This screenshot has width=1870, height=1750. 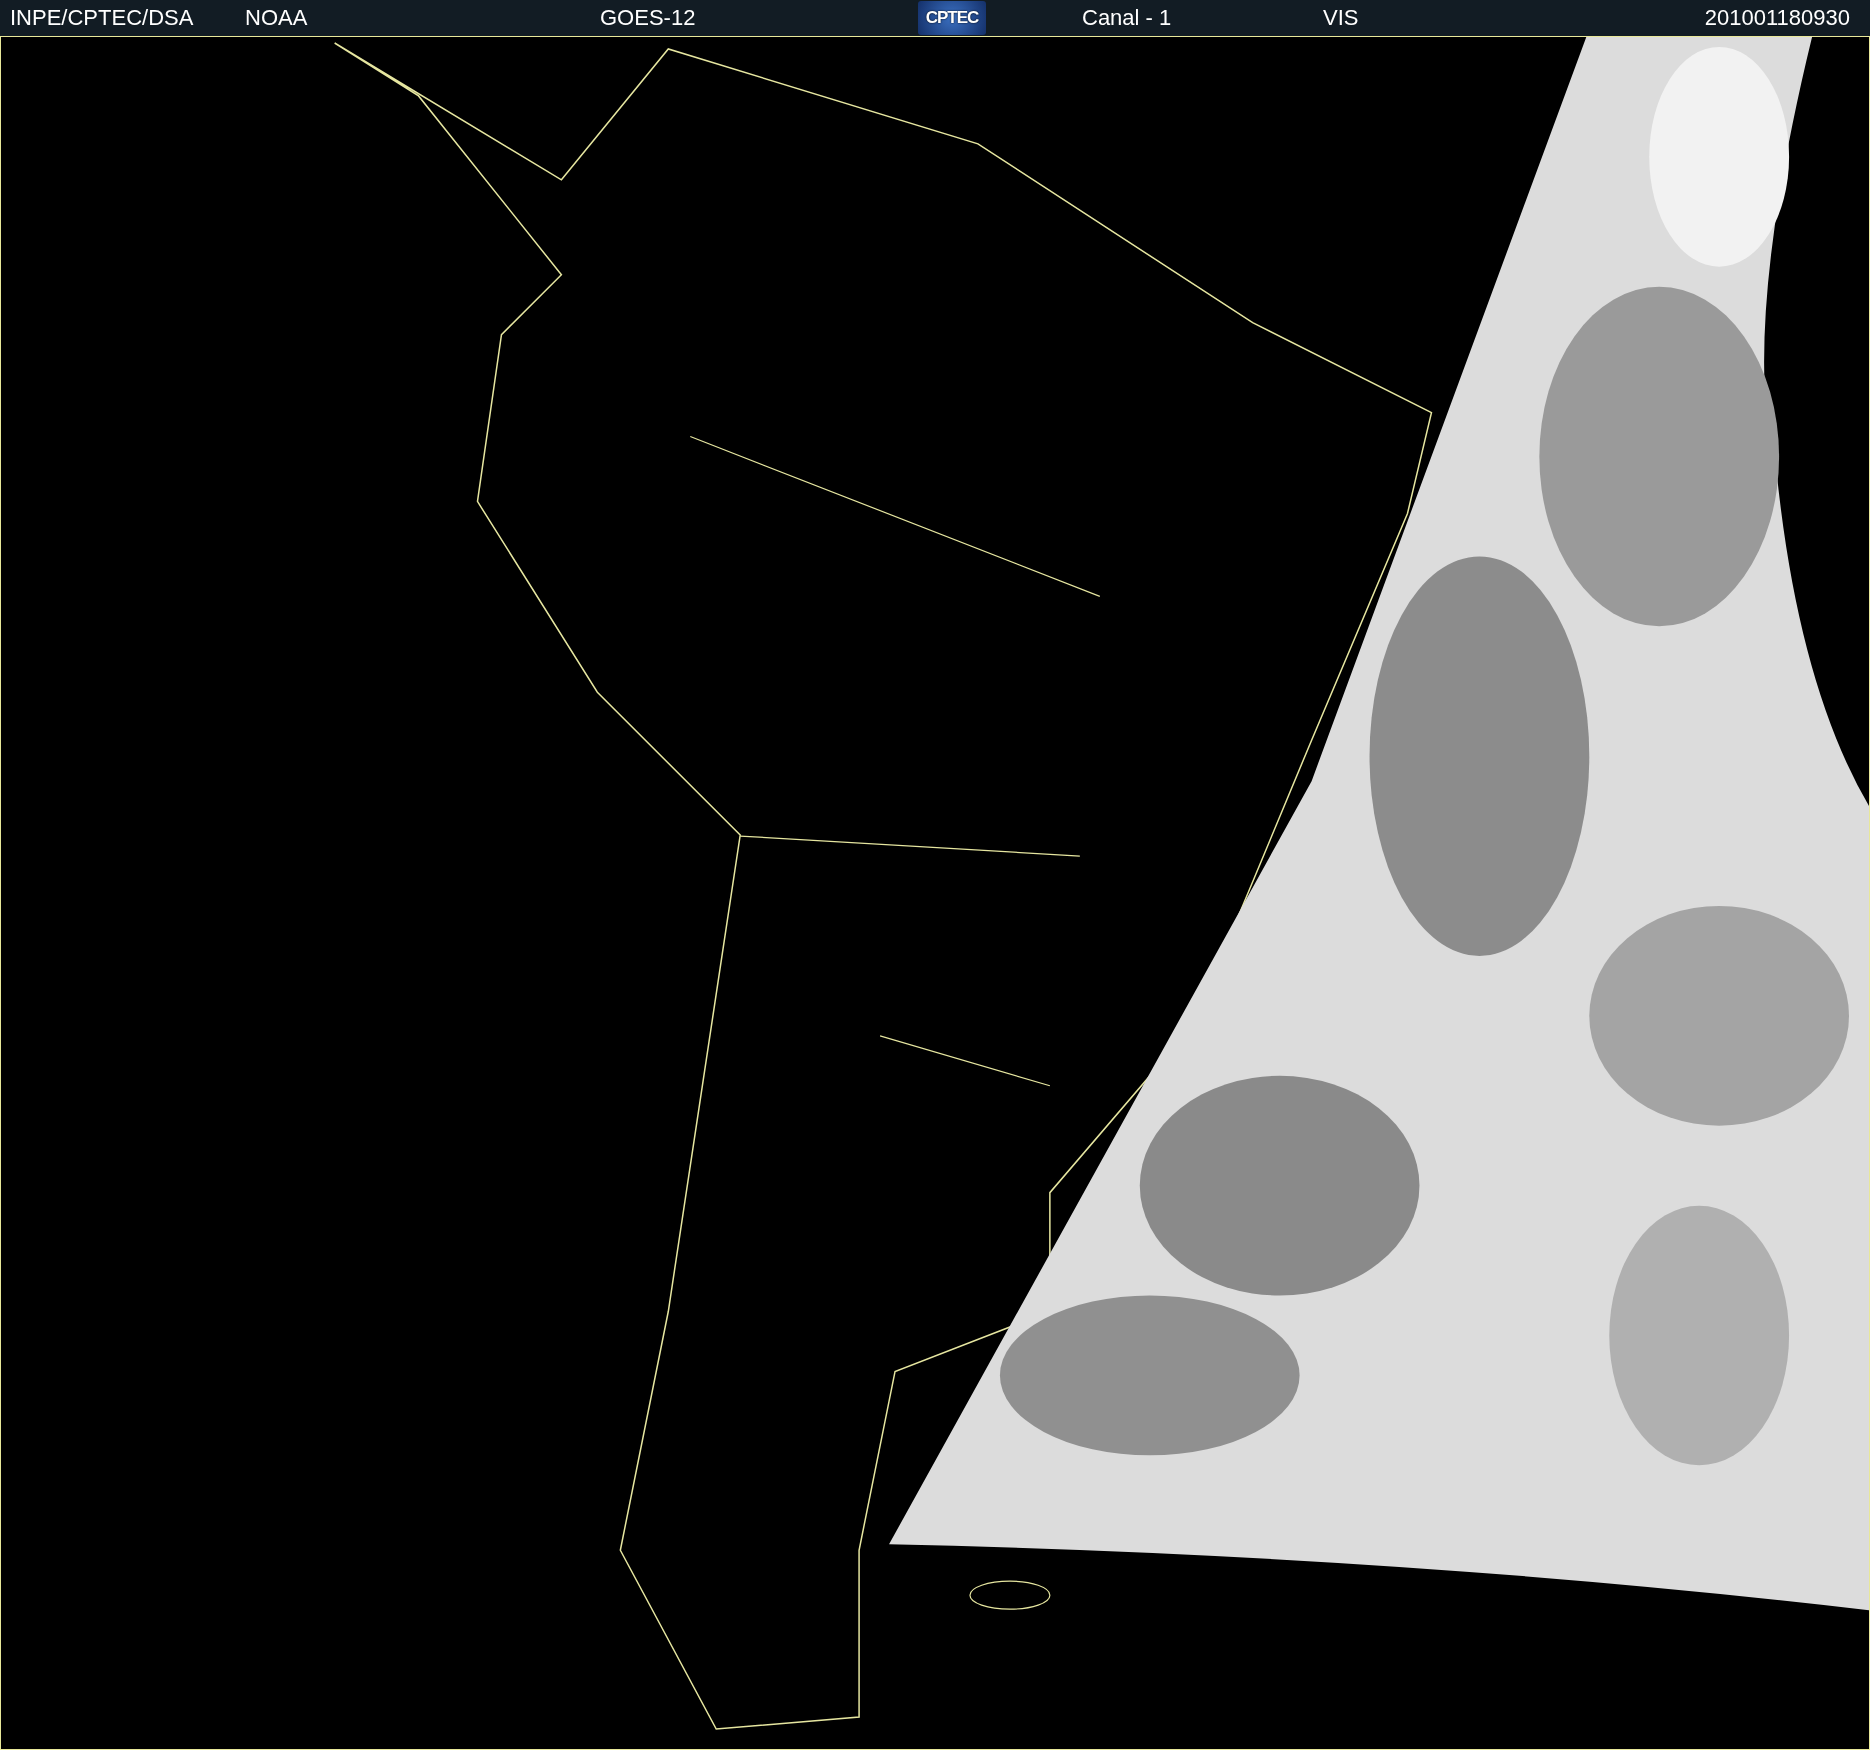 I want to click on header-label: VIS, so click(x=1341, y=18).